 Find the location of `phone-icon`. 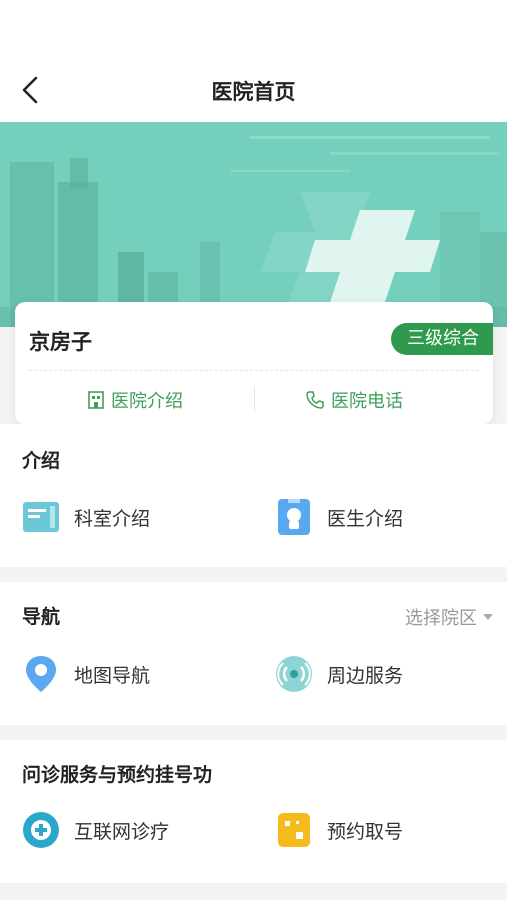

phone-icon is located at coordinates (315, 400).